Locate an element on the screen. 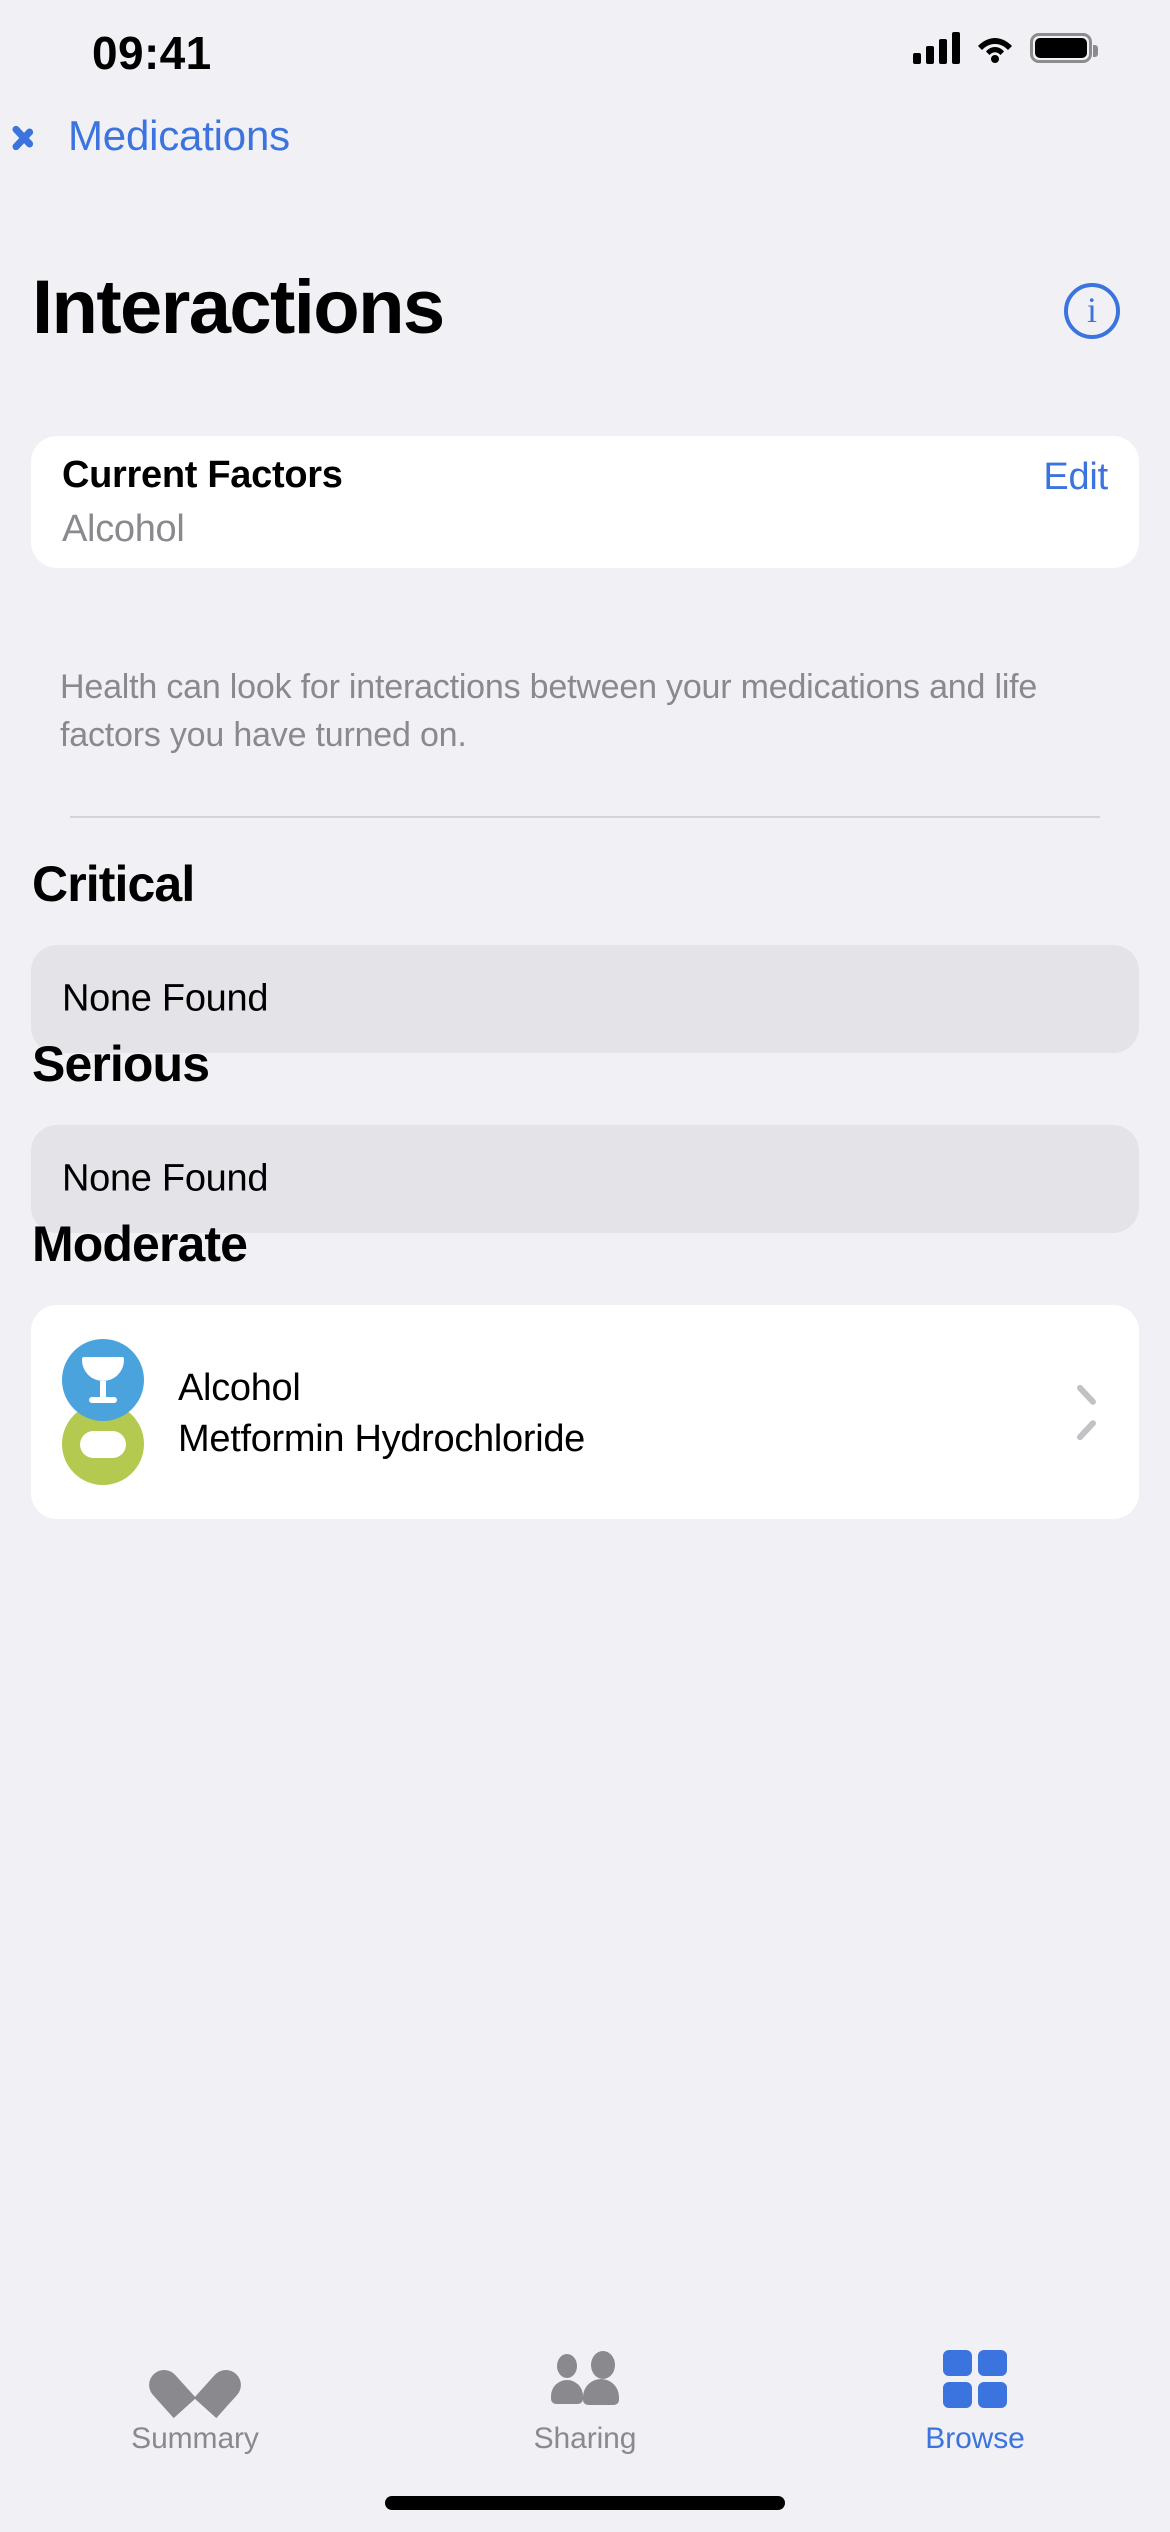 The image size is (1170, 2532). moderate-interaction-row: Alcohol Metformin Hydrochloride is located at coordinates (585, 1412).